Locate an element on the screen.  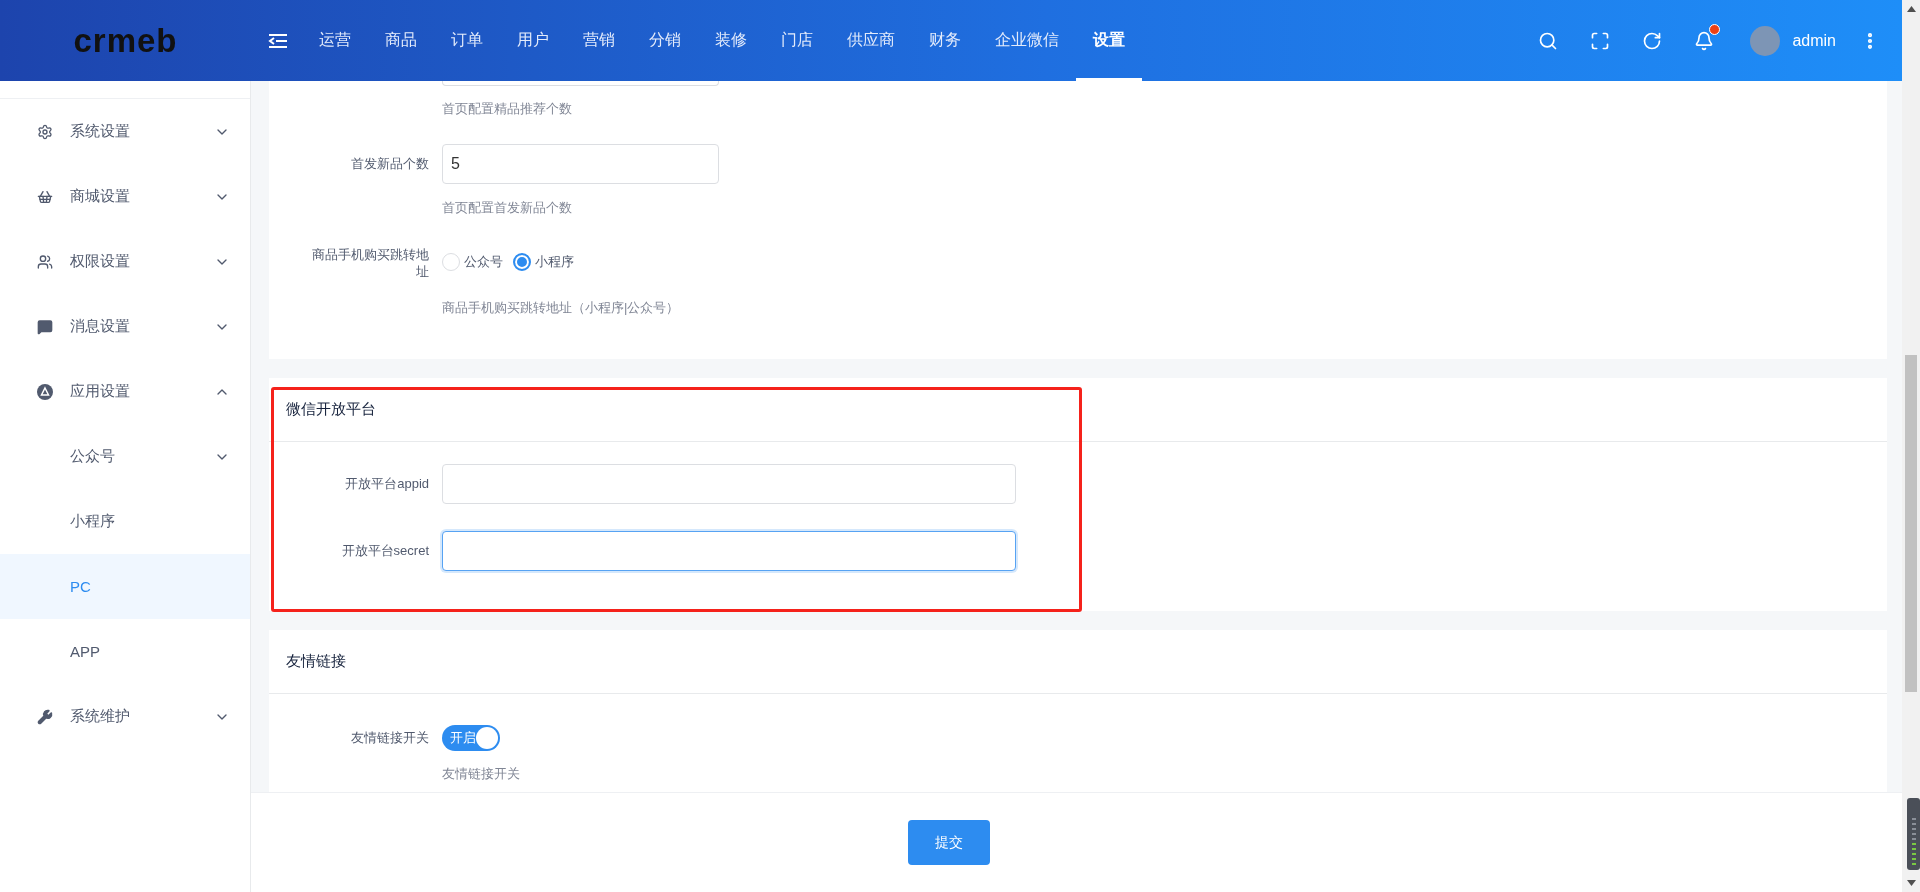
field-label: 开放平台appid is located at coordinates (386, 484).